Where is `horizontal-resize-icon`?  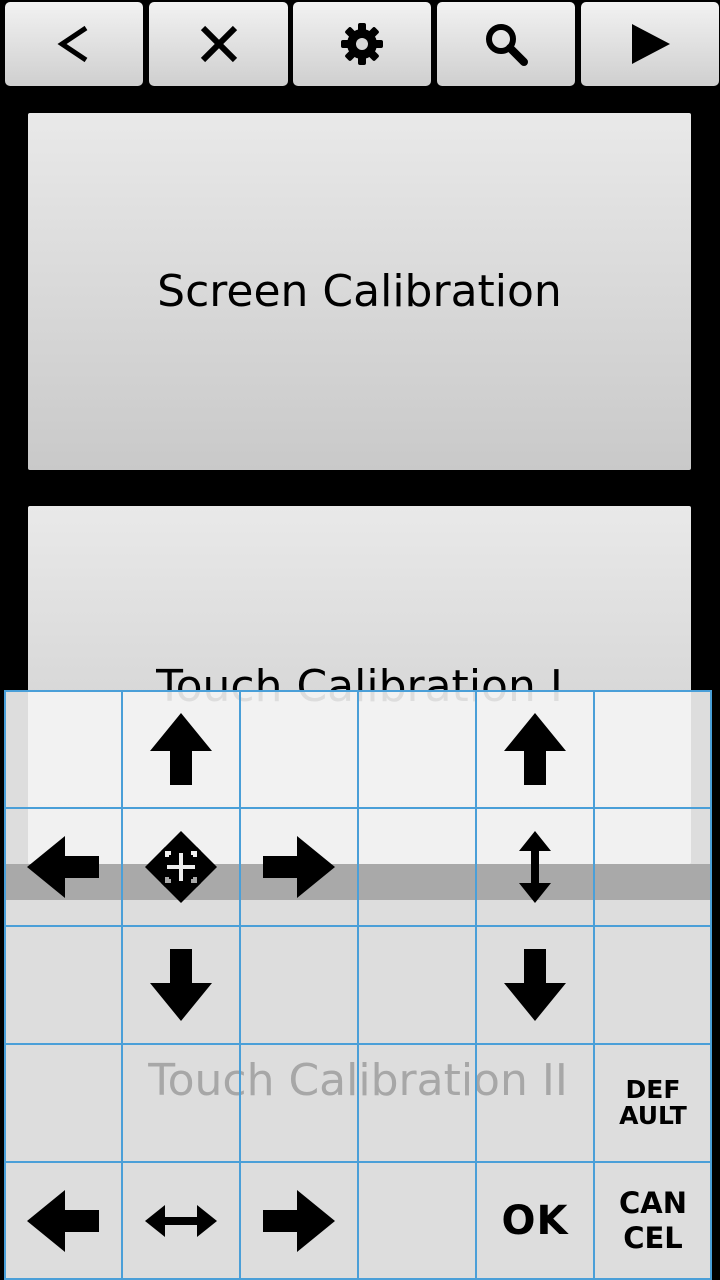 horizontal-resize-icon is located at coordinates (181, 1221).